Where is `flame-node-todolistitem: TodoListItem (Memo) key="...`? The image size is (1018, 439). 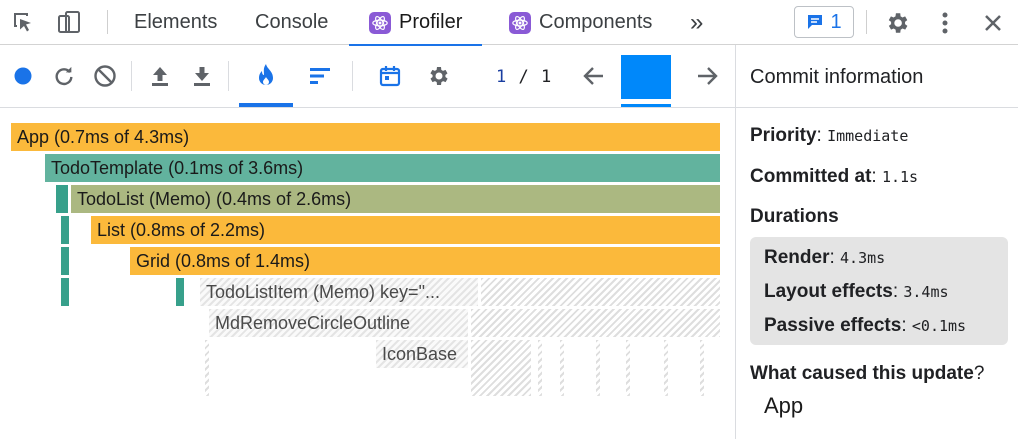
flame-node-todolistitem: TodoListItem (Memo) key="... is located at coordinates (339, 292).